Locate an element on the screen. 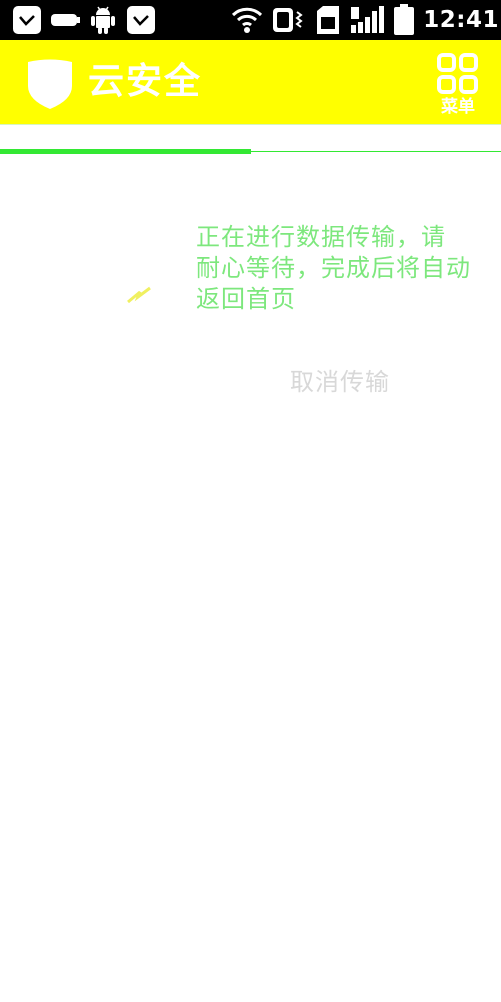 This screenshot has height=1002, width=501. vibrate-icon is located at coordinates (288, 20).